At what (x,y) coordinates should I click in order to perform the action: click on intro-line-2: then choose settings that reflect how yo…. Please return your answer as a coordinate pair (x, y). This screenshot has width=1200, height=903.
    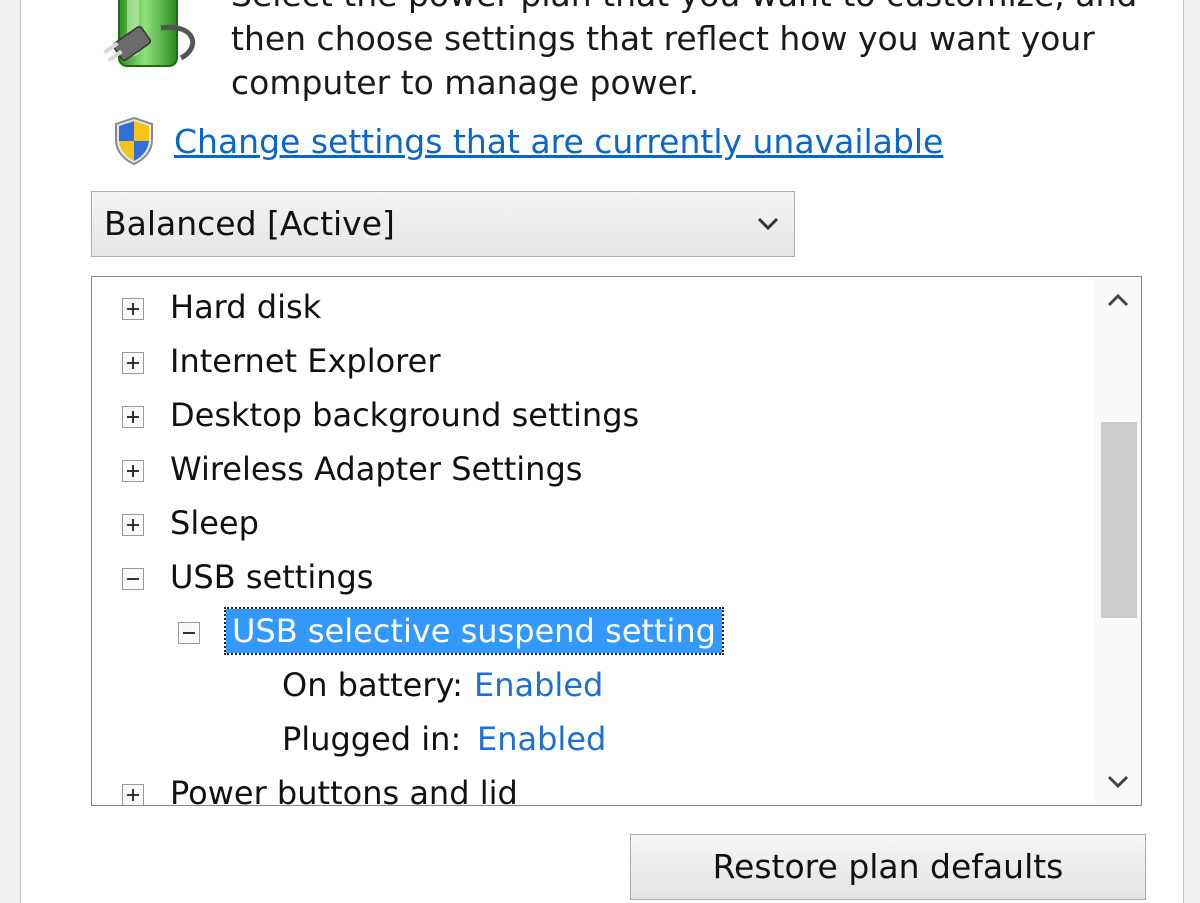
    Looking at the image, I should click on (663, 38).